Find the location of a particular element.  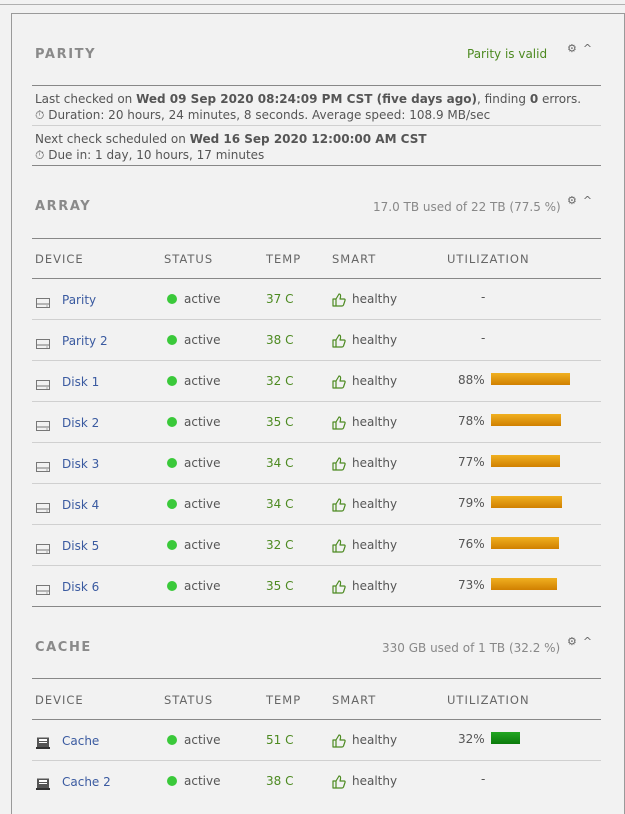

utilization-value: 76% is located at coordinates (471, 544).